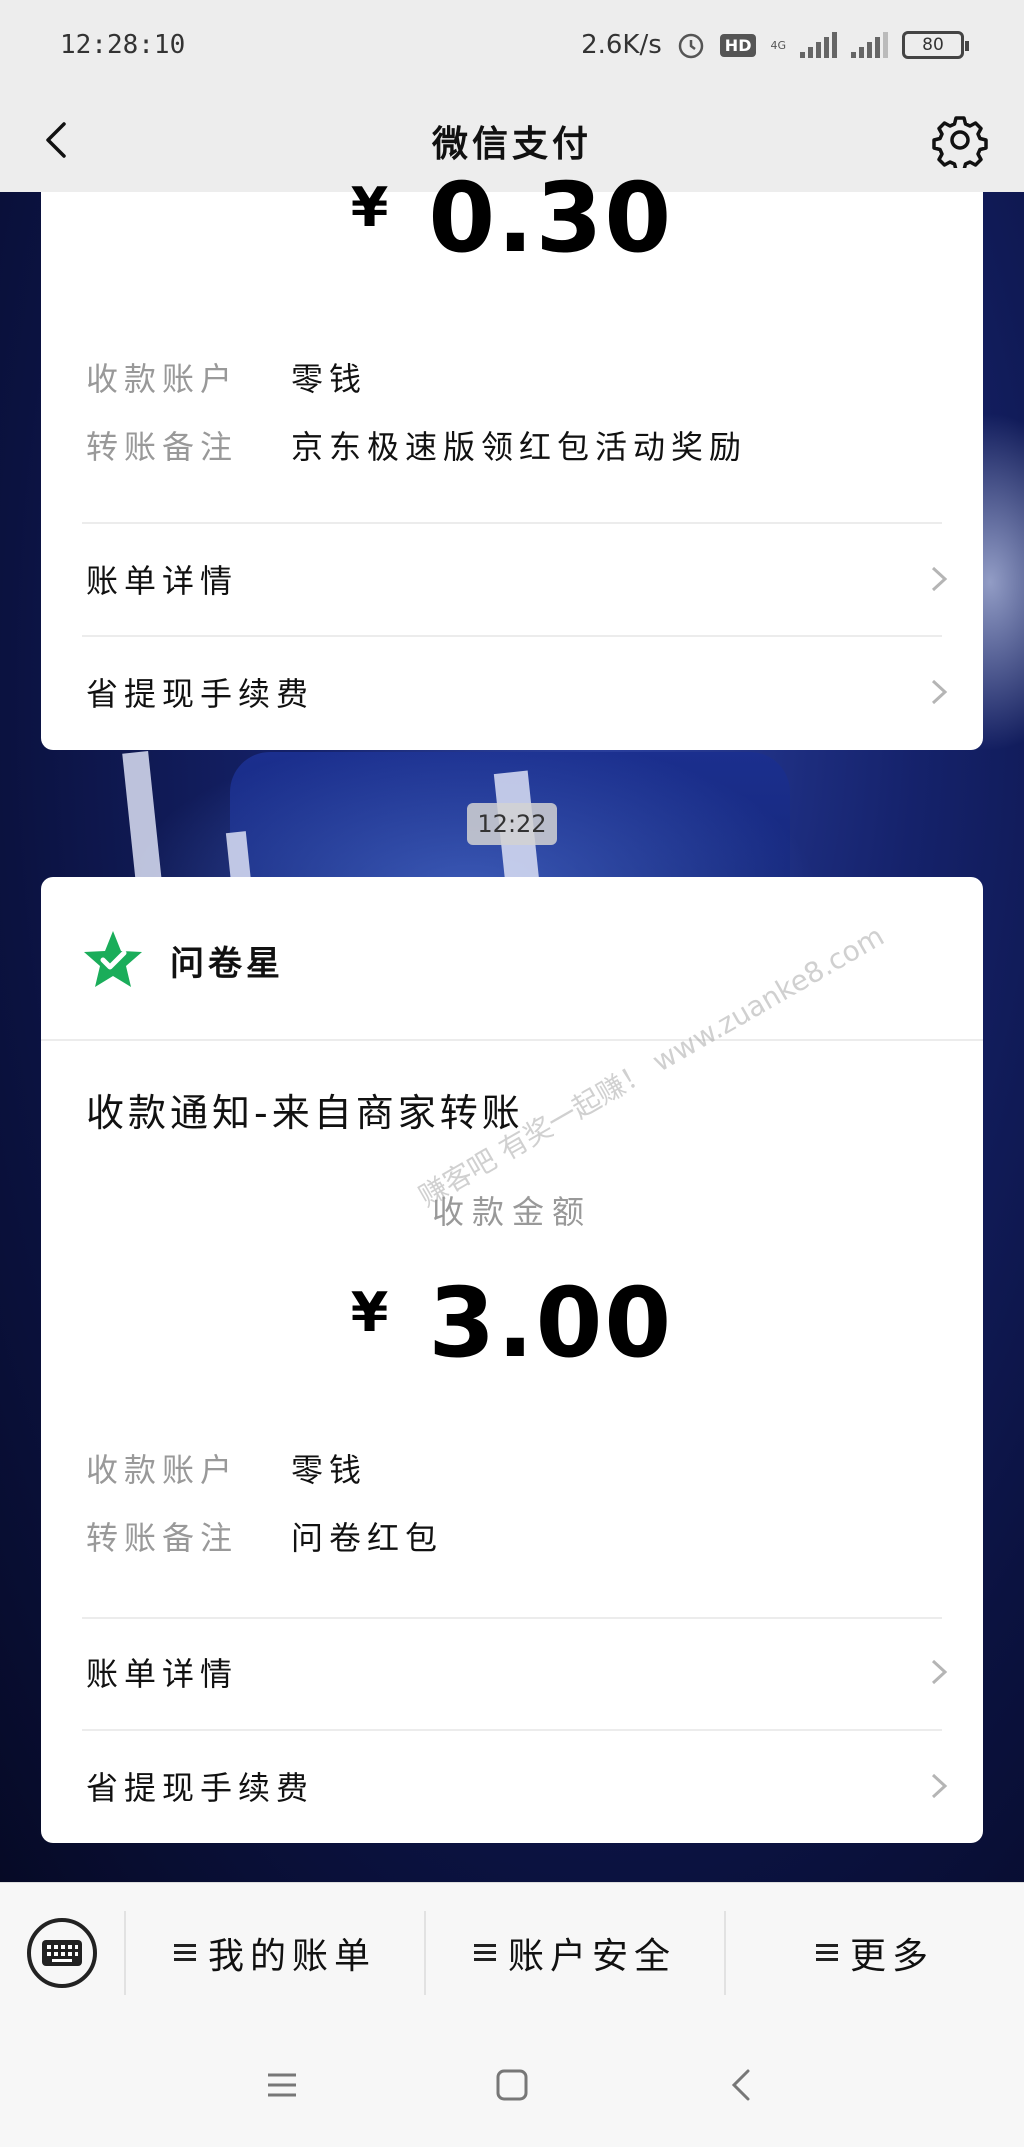  I want to click on amount-display: ¥3.00, so click(512, 1323).